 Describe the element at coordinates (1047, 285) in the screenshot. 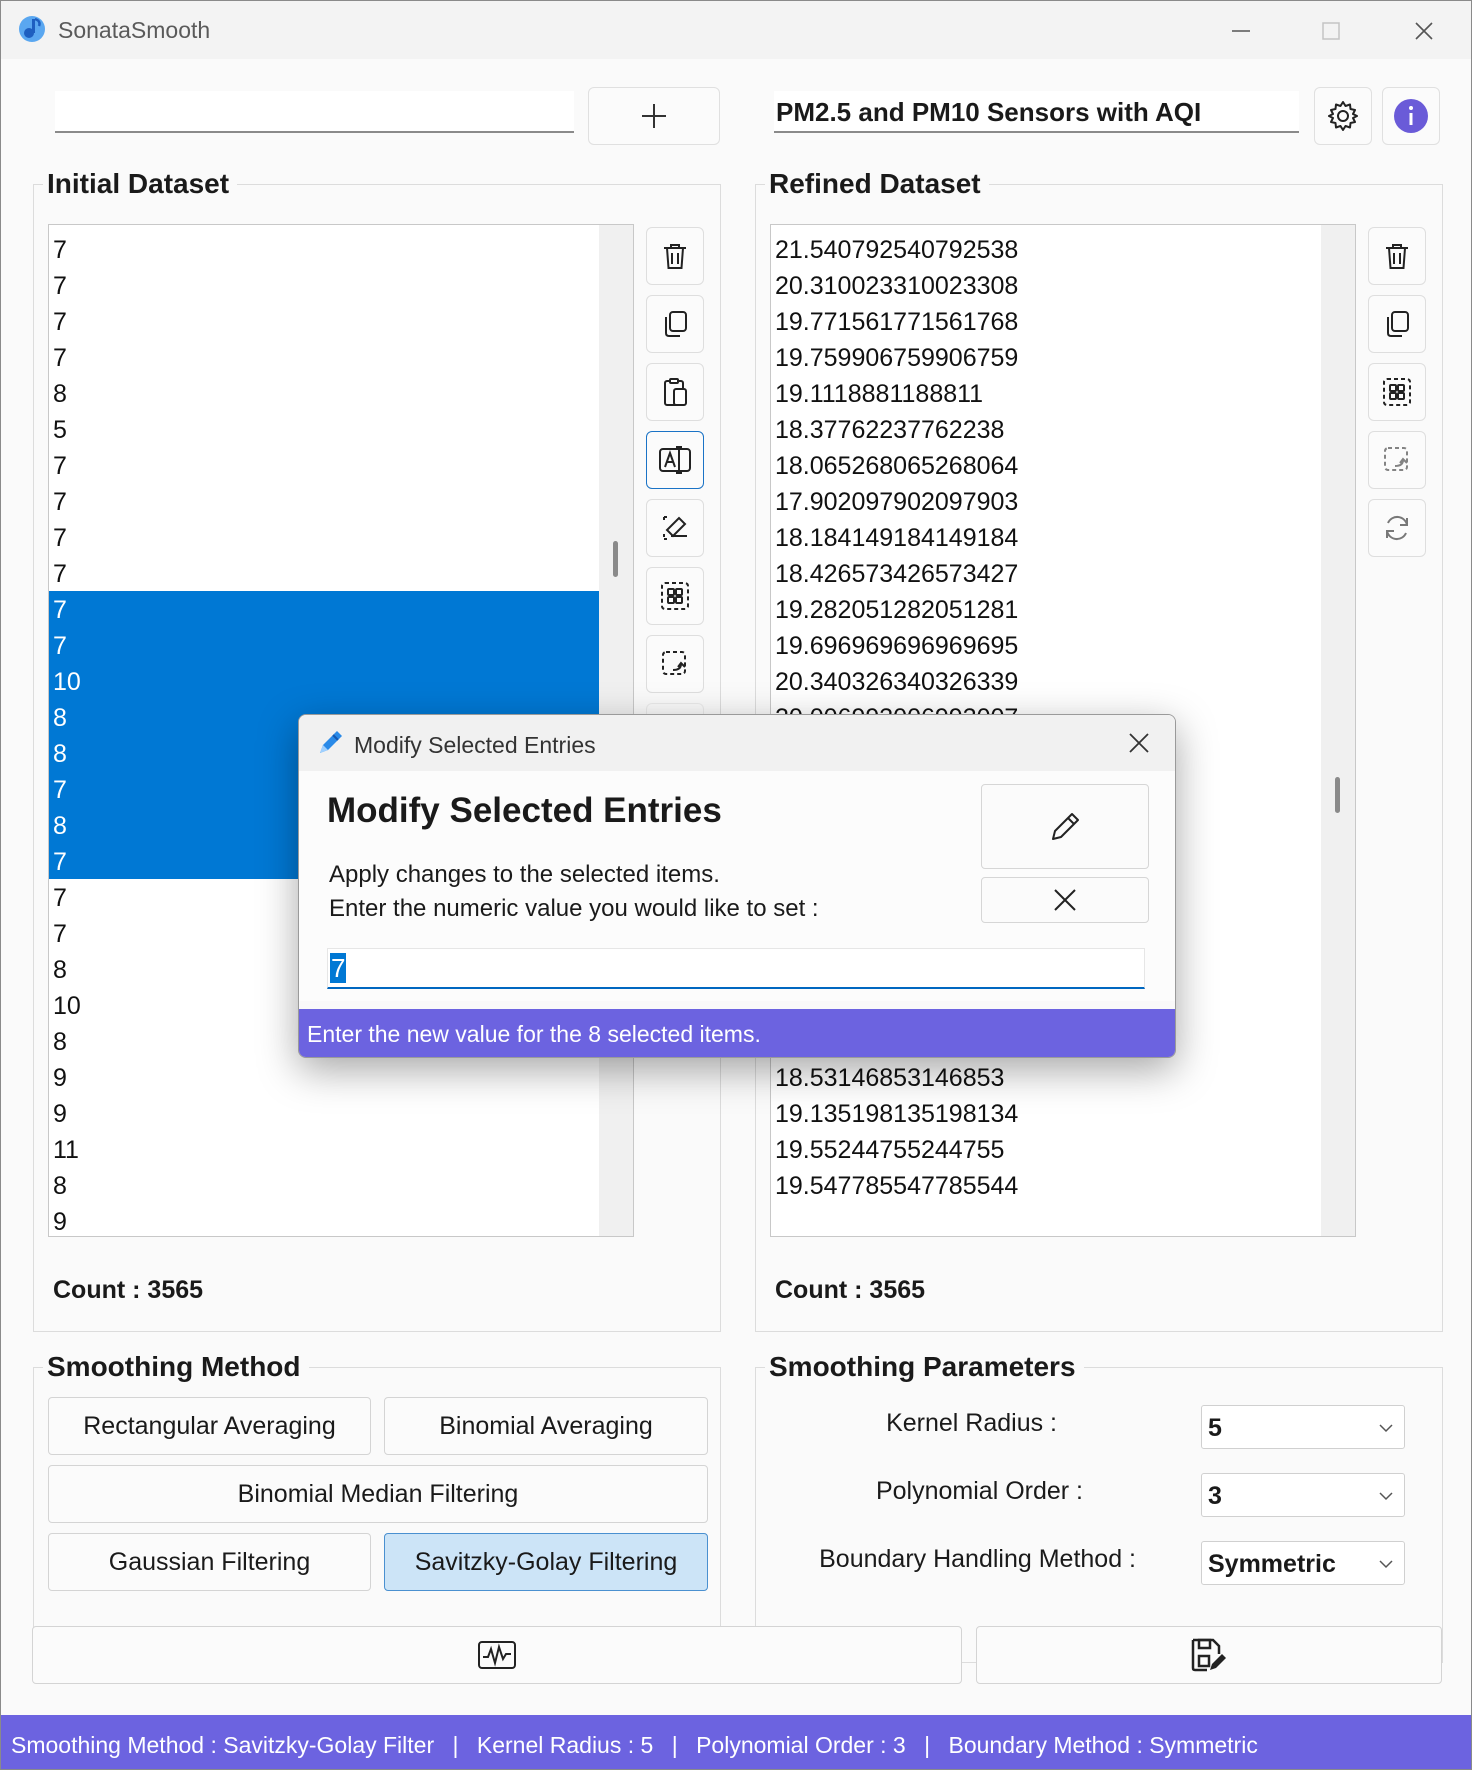

I see `list-item: 20.310023310023308` at that location.